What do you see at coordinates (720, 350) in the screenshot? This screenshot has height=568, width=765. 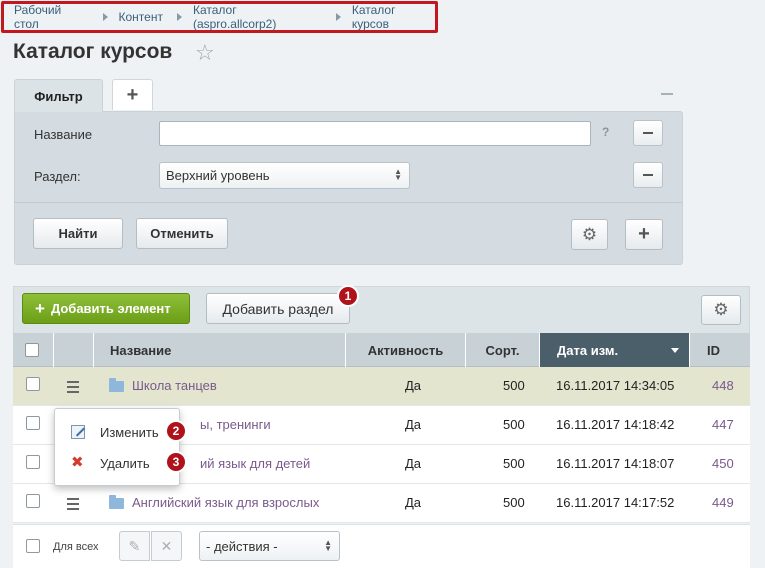 I see `column-header-id: ID` at bounding box center [720, 350].